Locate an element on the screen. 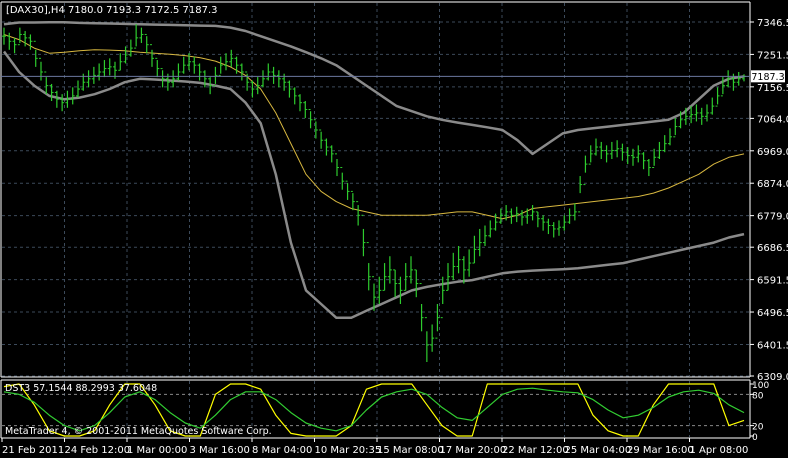  main-chart-title: [DAX30],H4 7180.0 7193.3 7172.5 7187.3 is located at coordinates (111, 10).